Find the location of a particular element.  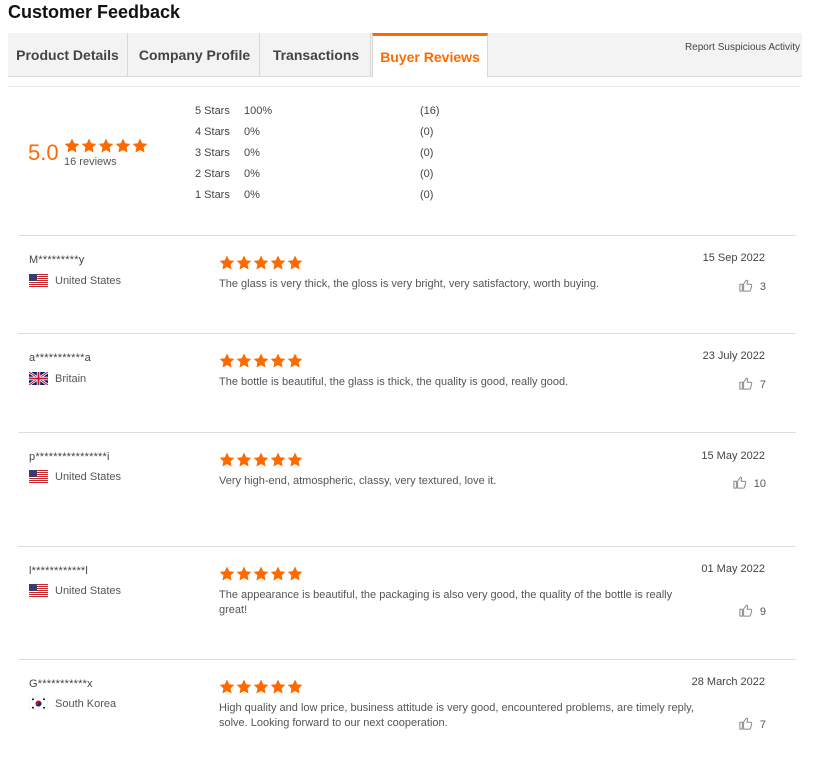

review-date: 01 May 2022 is located at coordinates (733, 569).